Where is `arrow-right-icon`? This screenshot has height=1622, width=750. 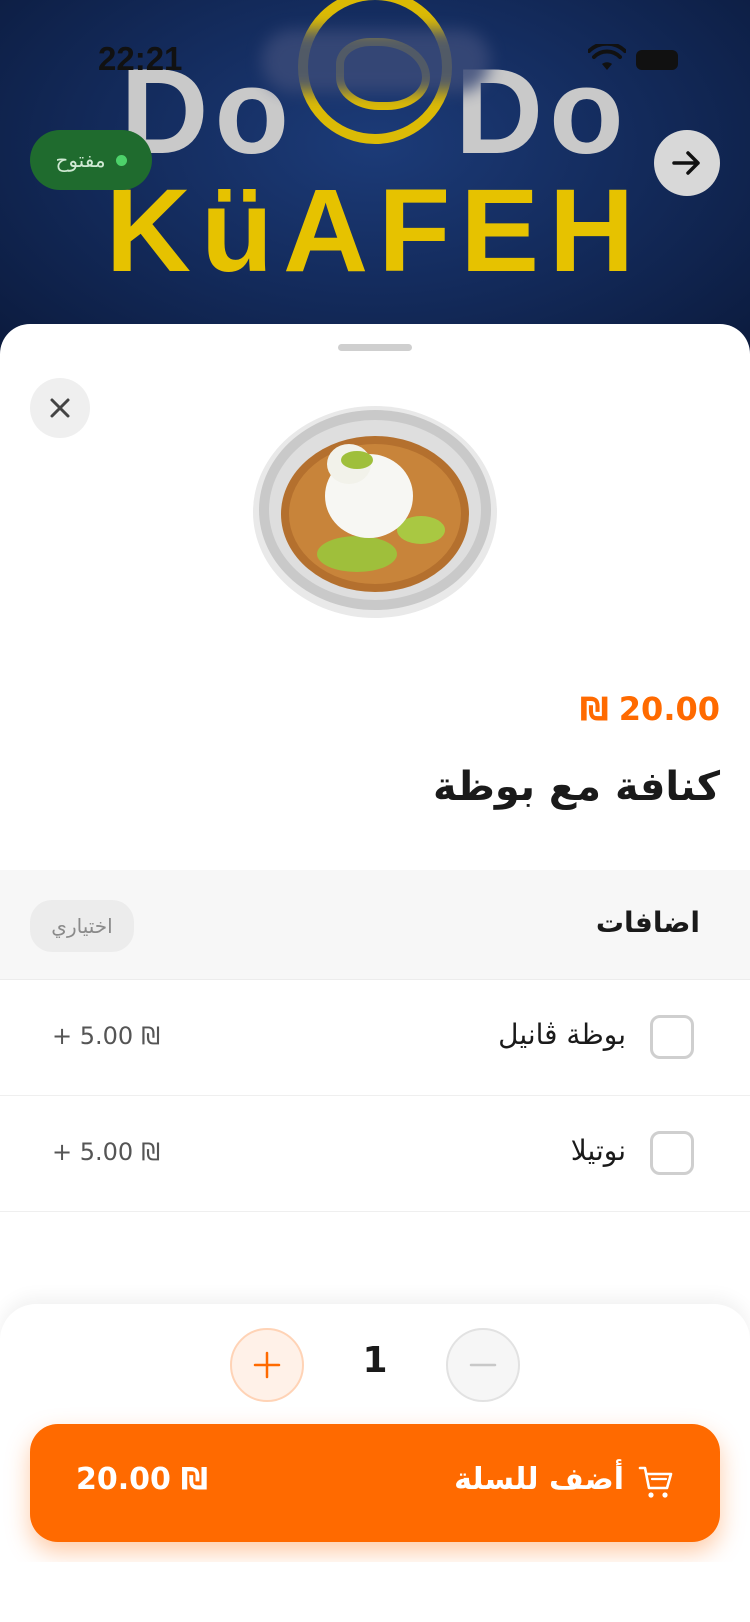
arrow-right-icon is located at coordinates (686, 163).